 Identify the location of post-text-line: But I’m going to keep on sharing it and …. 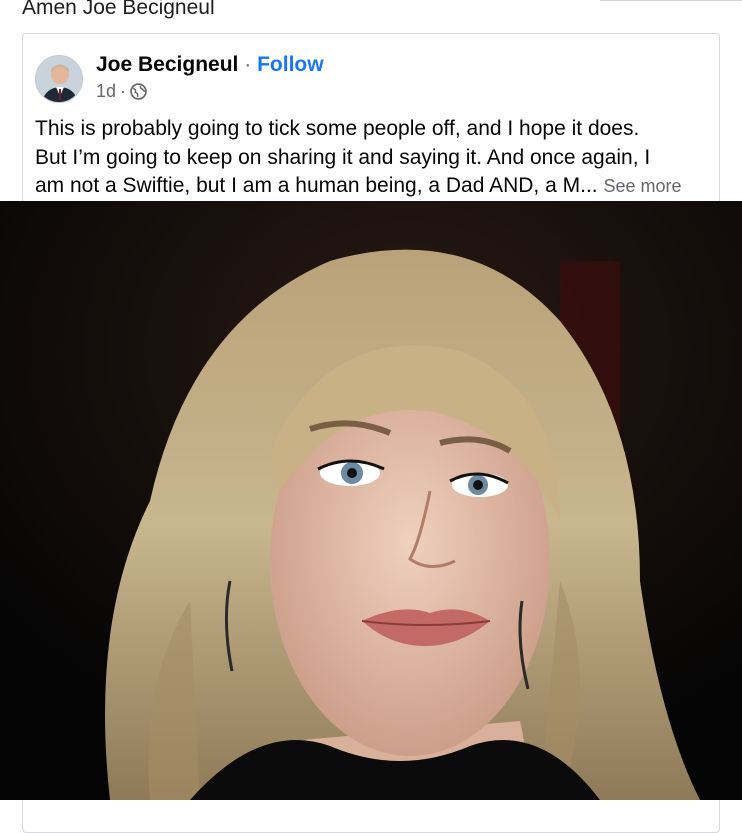
(343, 157).